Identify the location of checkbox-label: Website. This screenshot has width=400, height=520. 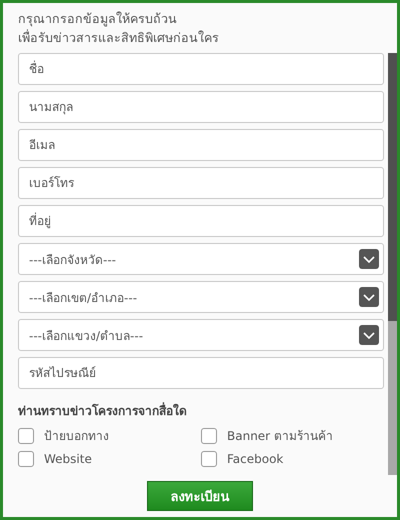
(68, 459).